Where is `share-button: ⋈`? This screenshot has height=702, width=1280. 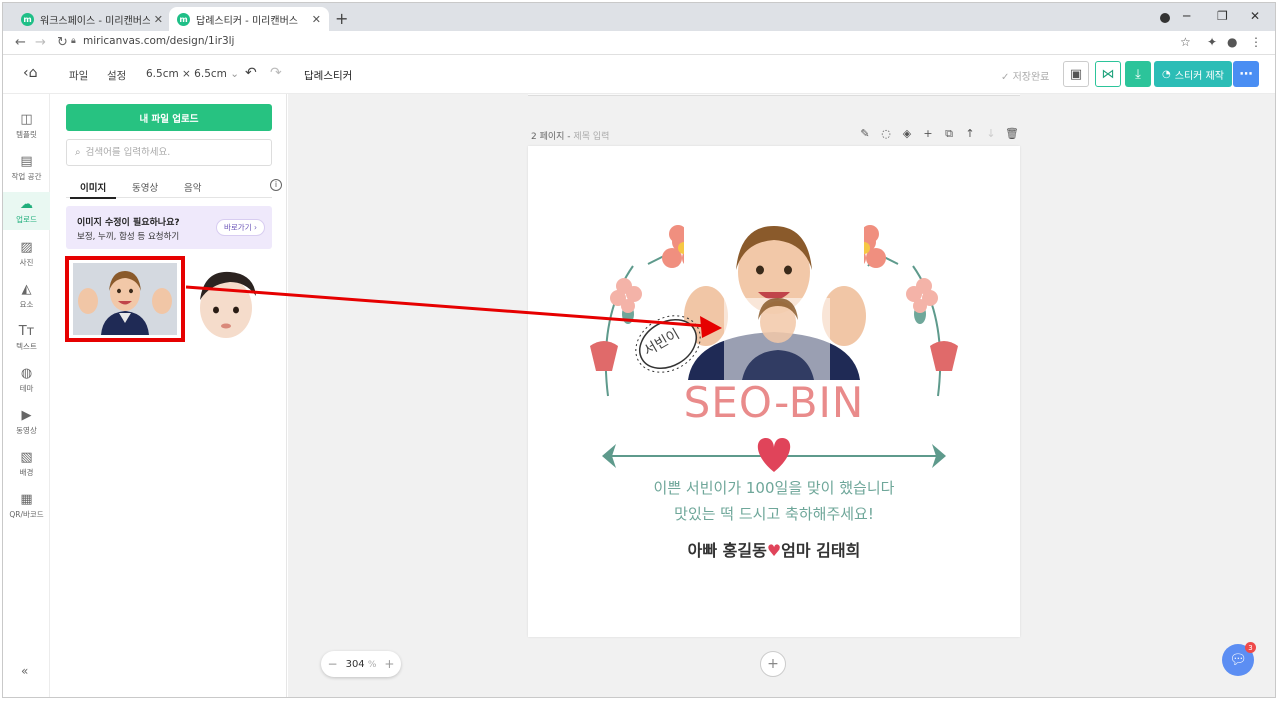
share-button: ⋈ is located at coordinates (1108, 74).